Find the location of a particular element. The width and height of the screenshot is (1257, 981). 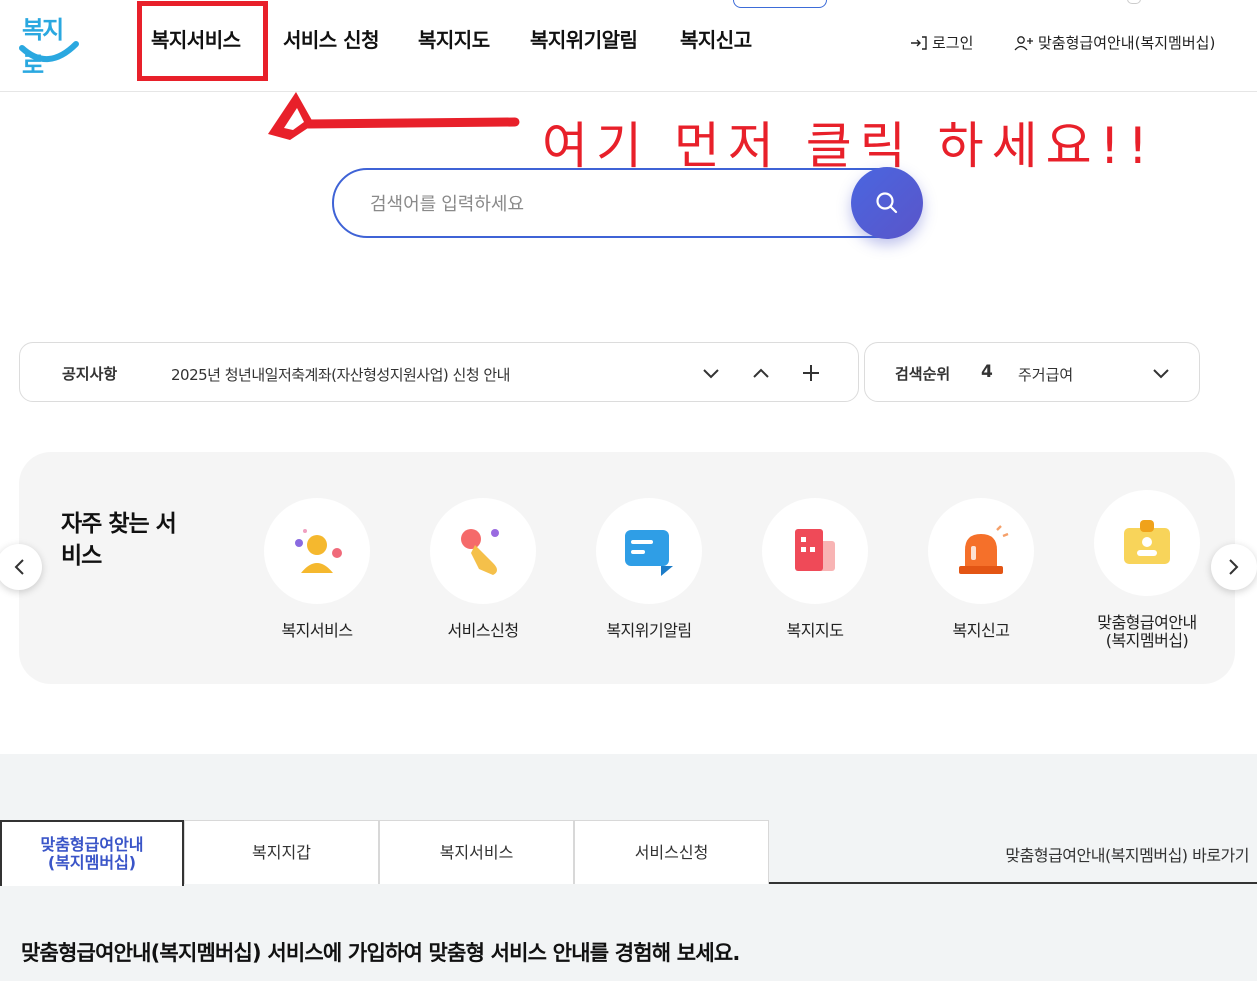

nav-welfare-report: 복지신고 is located at coordinates (716, 38).